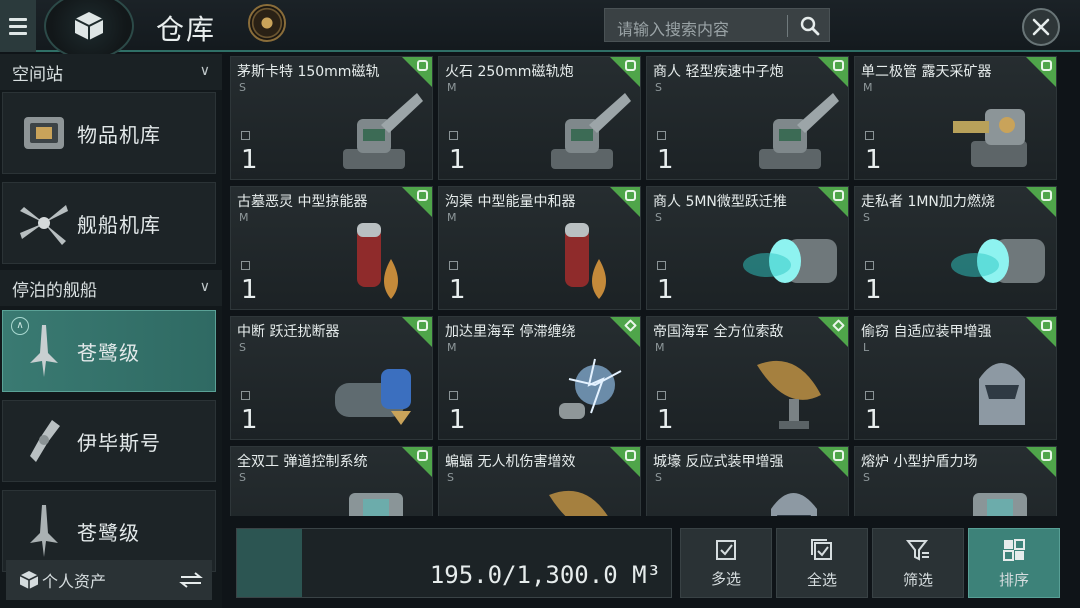 Image resolution: width=1080 pixels, height=608 pixels. What do you see at coordinates (1013, 579) in the screenshot?
I see `sort-label: 排序` at bounding box center [1013, 579].